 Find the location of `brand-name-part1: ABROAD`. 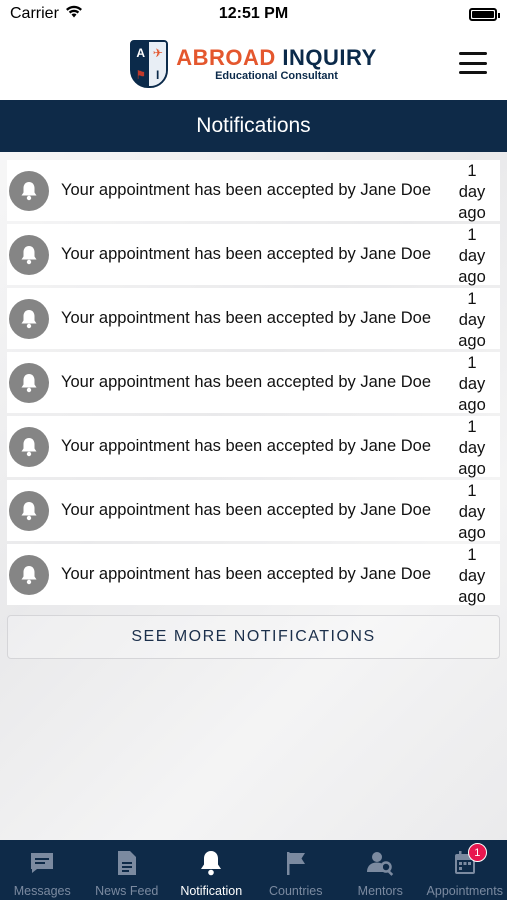

brand-name-part1: ABROAD is located at coordinates (226, 57).